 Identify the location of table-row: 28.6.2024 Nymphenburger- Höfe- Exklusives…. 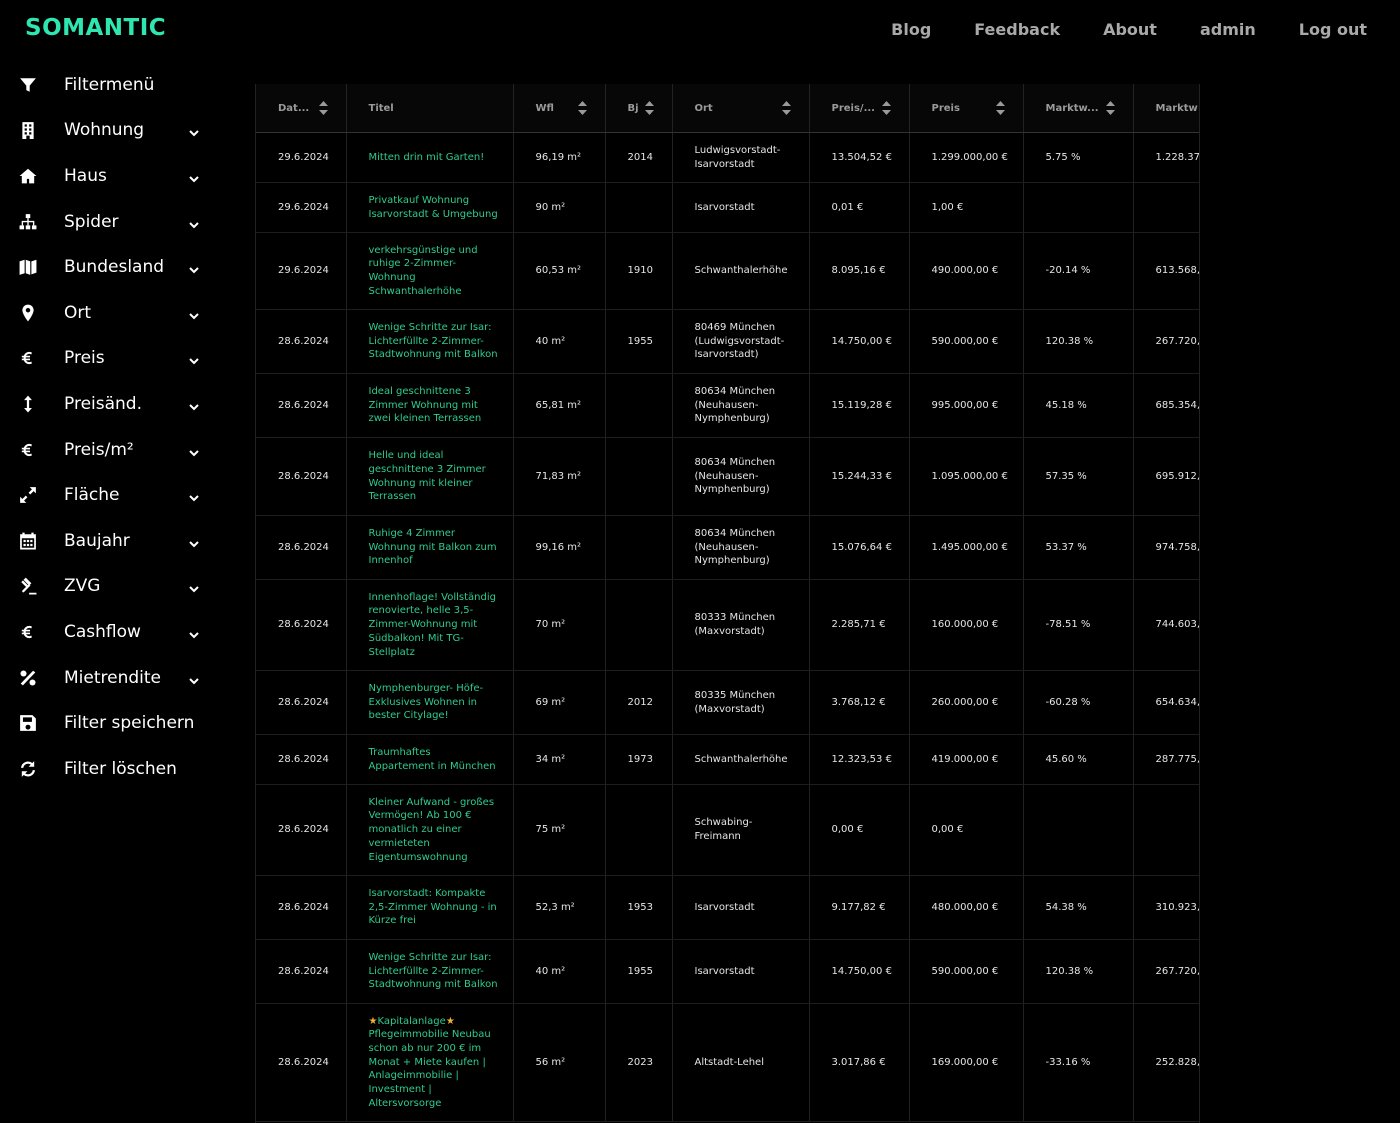
(727, 702).